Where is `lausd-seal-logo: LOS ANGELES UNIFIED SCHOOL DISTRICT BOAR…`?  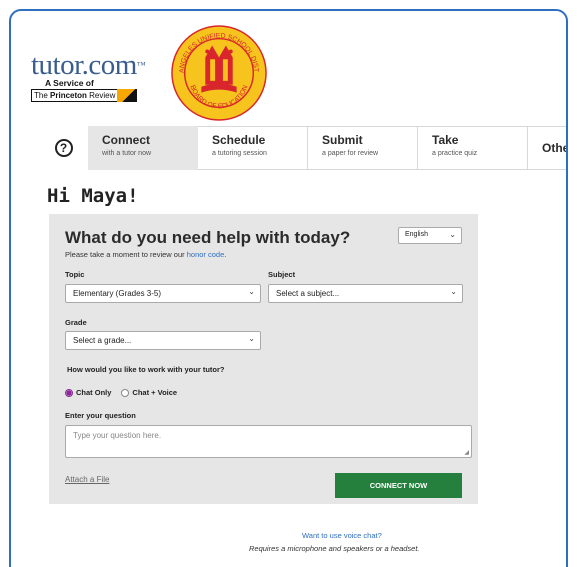 lausd-seal-logo: LOS ANGELES UNIFIED SCHOOL DISTRICT BOAR… is located at coordinates (218, 72).